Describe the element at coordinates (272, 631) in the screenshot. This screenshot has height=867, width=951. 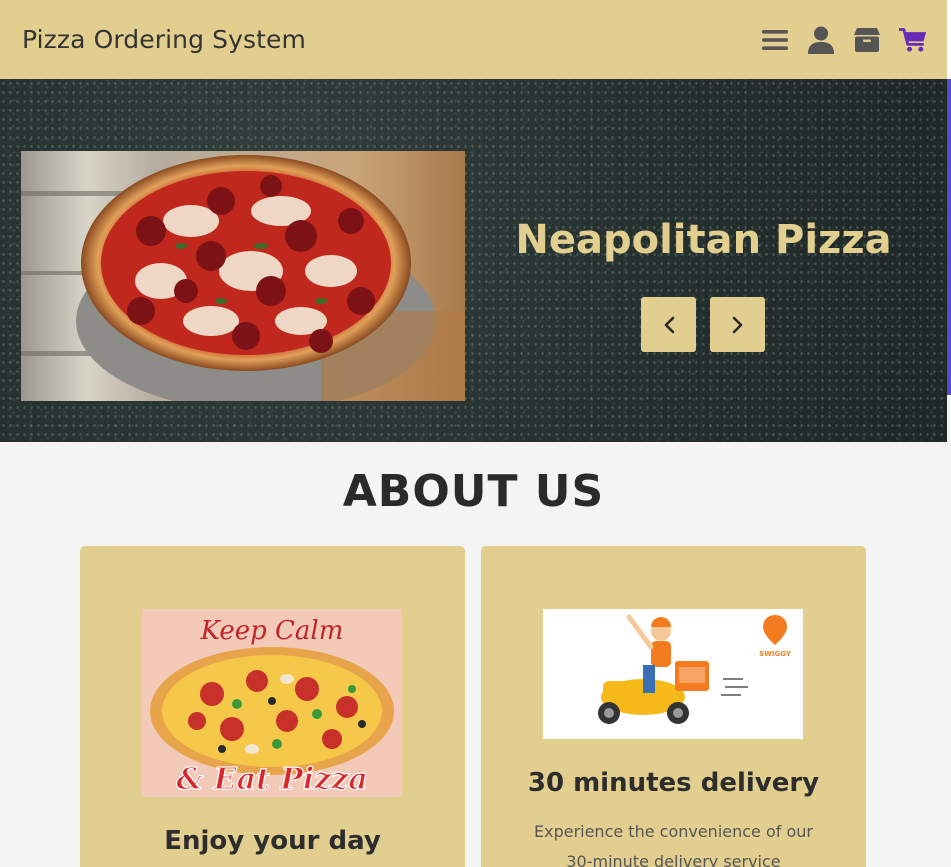
I see `svg-text: Keep Calm` at that location.